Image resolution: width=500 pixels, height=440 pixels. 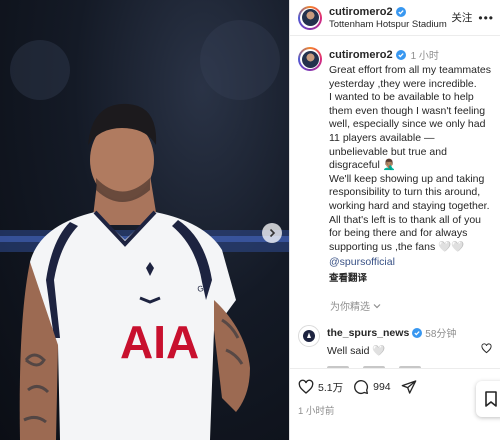 I want to click on comment-text: Well said 🤍, so click(x=356, y=351).